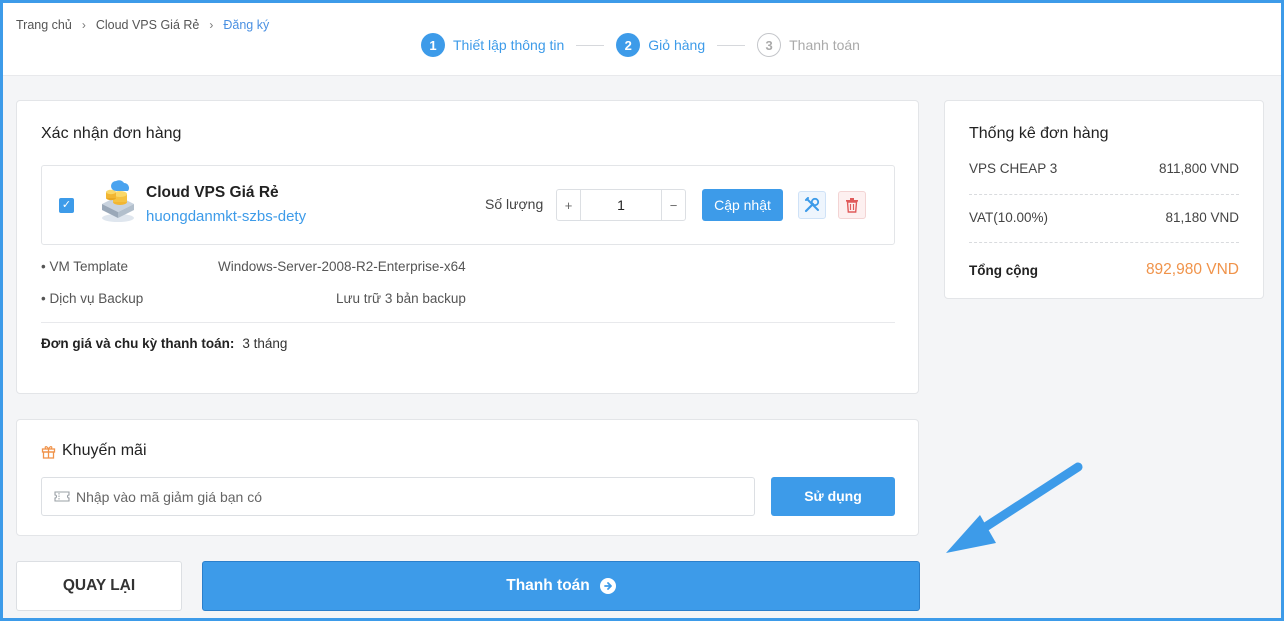  What do you see at coordinates (509, 45) in the screenshot?
I see `step-label: Thiết lập thông tin` at bounding box center [509, 45].